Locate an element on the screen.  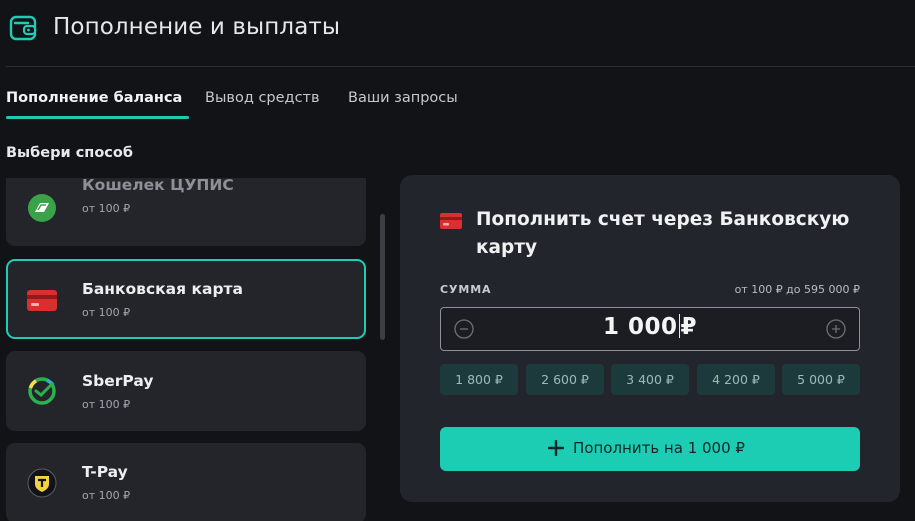
method-name: T-Pay is located at coordinates (105, 472).